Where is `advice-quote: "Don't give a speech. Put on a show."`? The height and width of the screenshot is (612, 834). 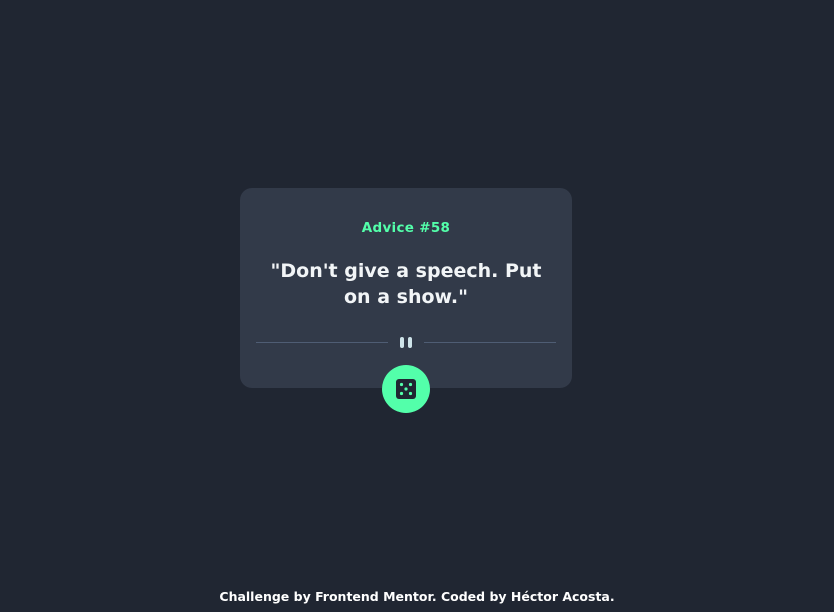 advice-quote: "Don't give a speech. Put on a show." is located at coordinates (406, 284).